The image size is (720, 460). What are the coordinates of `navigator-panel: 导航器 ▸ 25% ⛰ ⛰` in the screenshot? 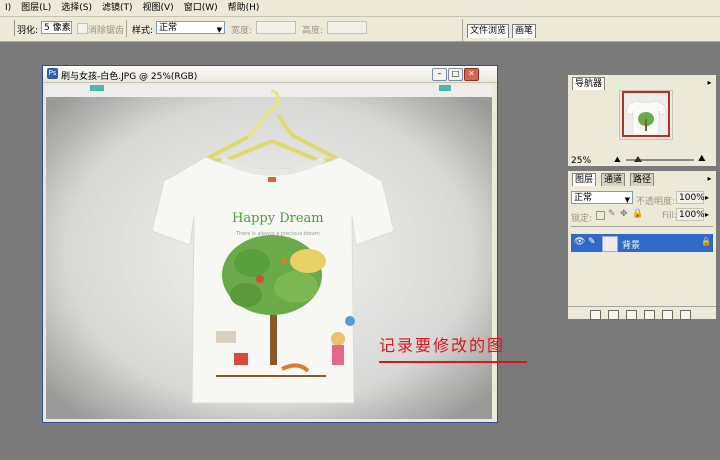 It's located at (642, 120).